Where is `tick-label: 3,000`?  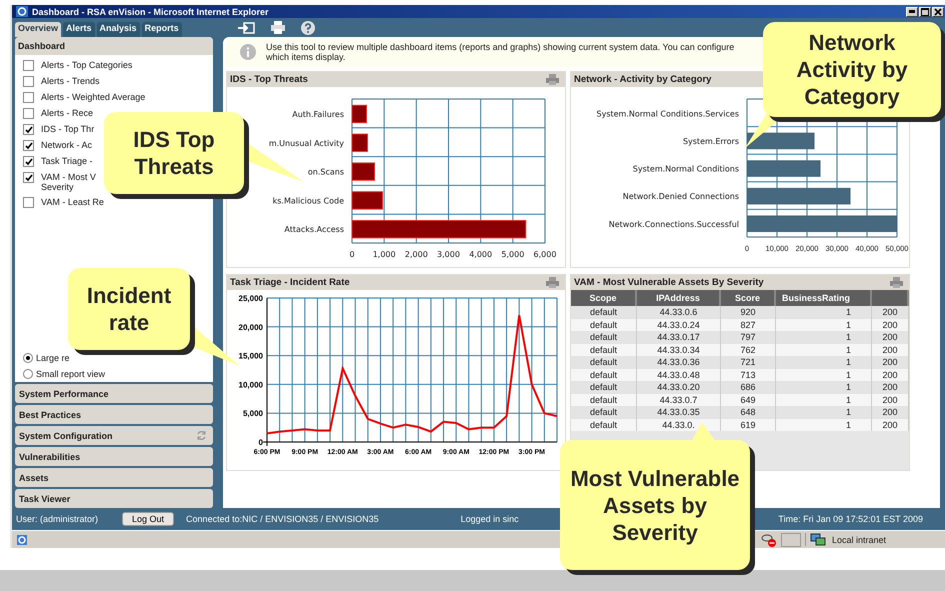
tick-label: 3,000 is located at coordinates (448, 254).